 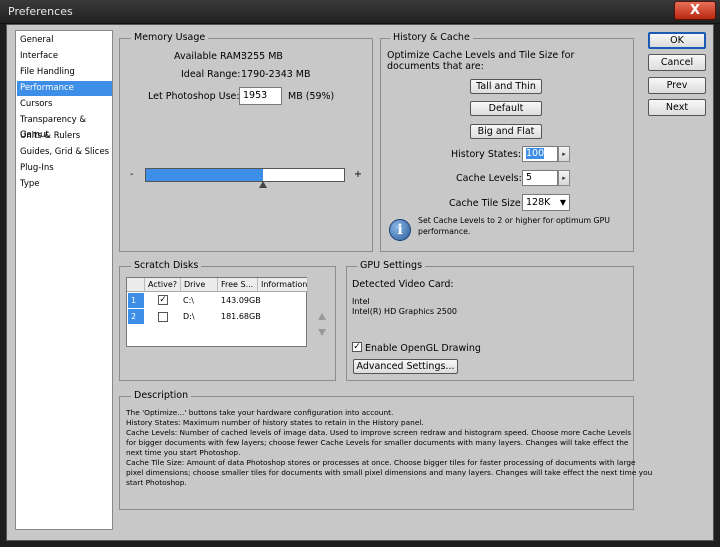 What do you see at coordinates (64, 184) in the screenshot?
I see `nav-item-type: Type` at bounding box center [64, 184].